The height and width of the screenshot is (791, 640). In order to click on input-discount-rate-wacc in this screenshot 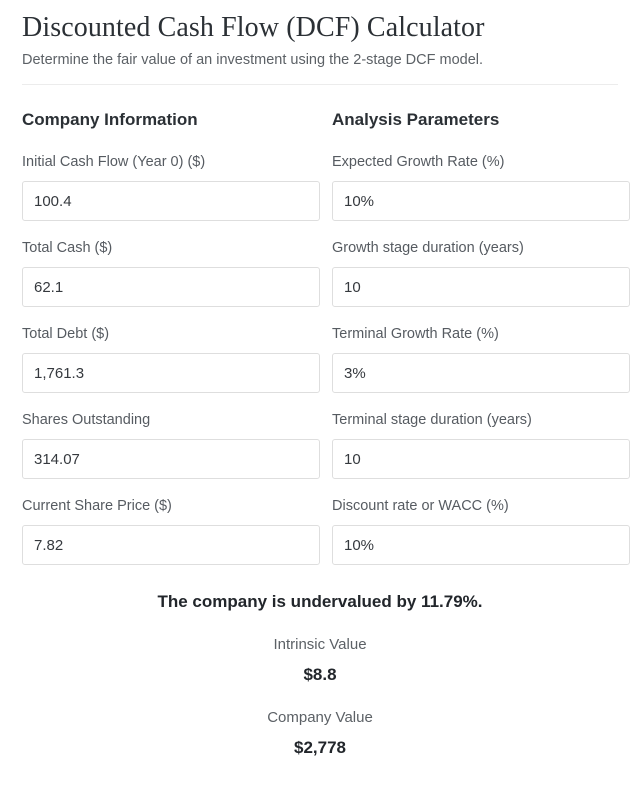, I will do `click(481, 545)`.